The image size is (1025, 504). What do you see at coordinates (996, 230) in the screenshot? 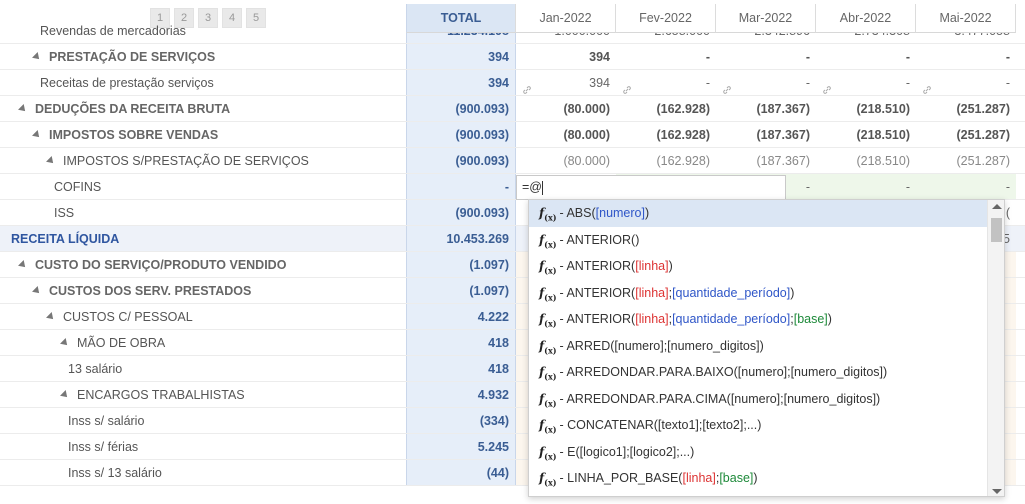
I see `scrollbar-thumb` at bounding box center [996, 230].